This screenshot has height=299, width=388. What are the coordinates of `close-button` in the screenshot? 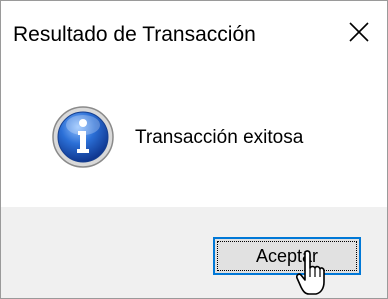 It's located at (359, 32).